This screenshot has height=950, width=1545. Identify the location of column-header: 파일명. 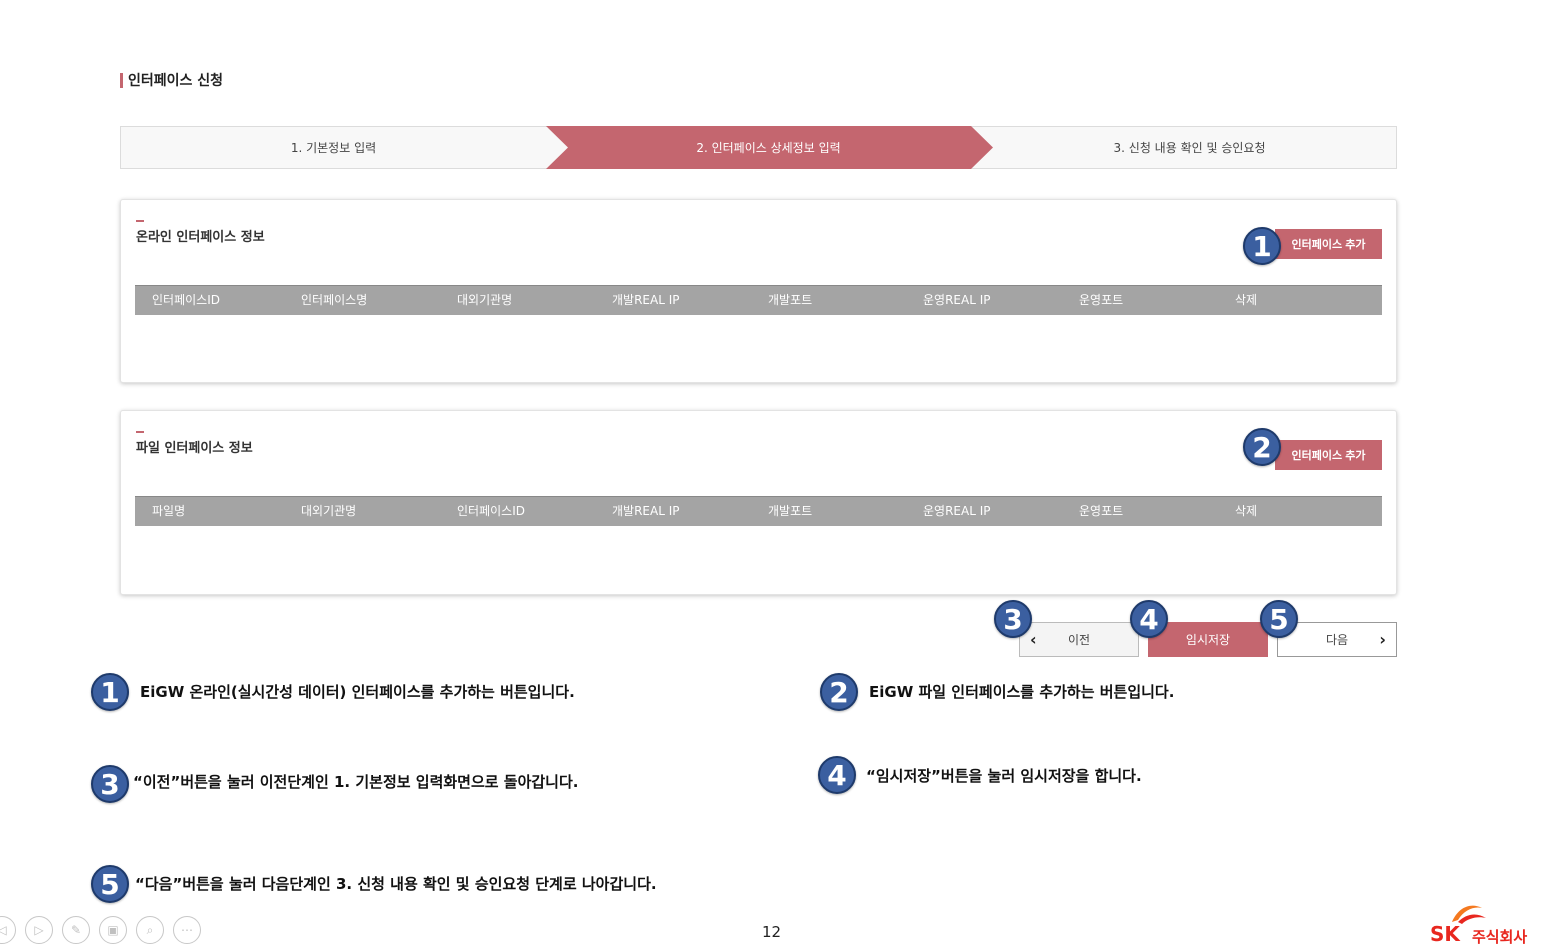
(168, 512).